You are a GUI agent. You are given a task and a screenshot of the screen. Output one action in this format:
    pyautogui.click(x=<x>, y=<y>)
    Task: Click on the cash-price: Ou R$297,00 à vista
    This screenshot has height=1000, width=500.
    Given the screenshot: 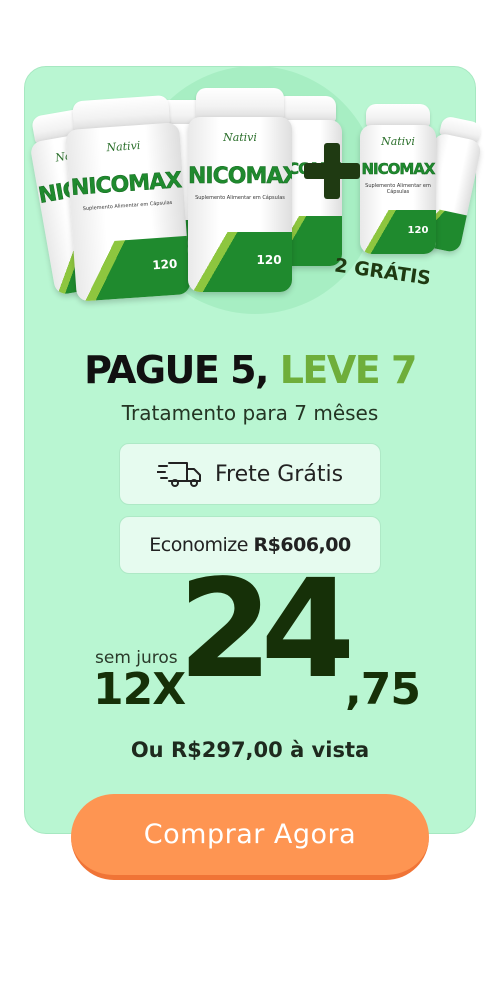 What is the action you would take?
    pyautogui.click(x=250, y=750)
    